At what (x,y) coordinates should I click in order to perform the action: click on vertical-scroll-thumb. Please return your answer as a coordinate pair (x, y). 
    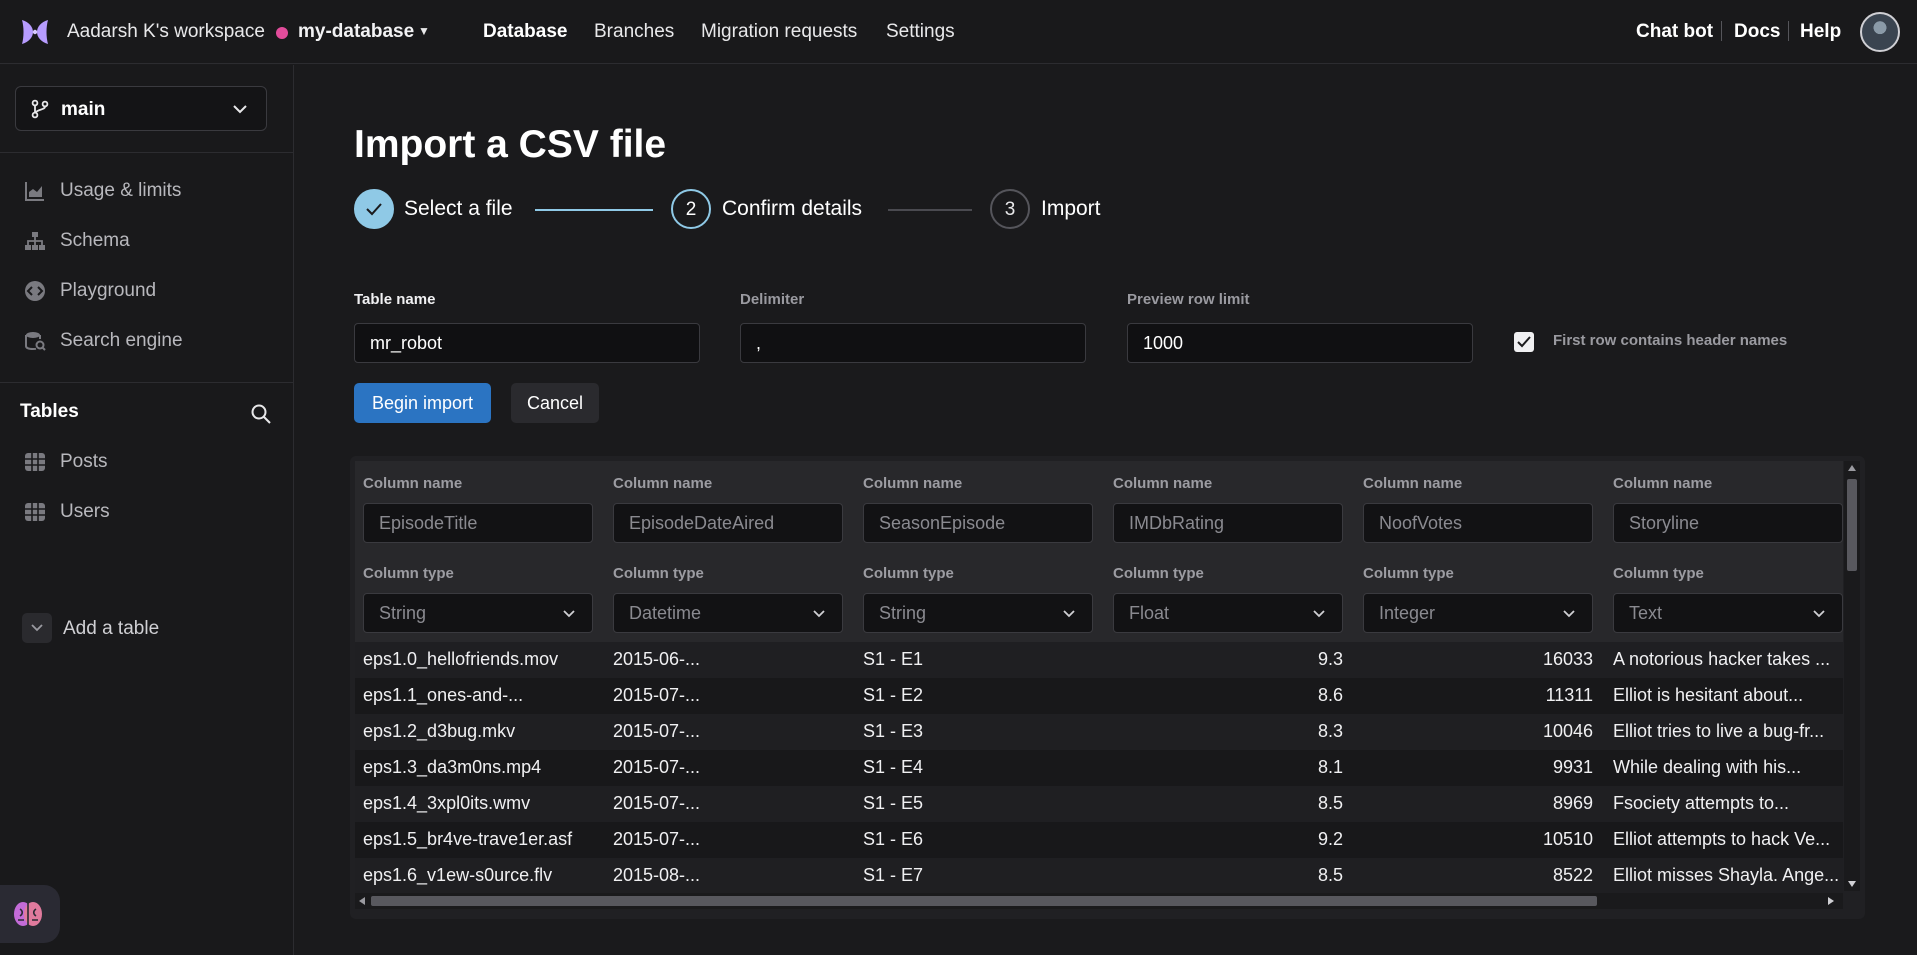
    Looking at the image, I should click on (1852, 525).